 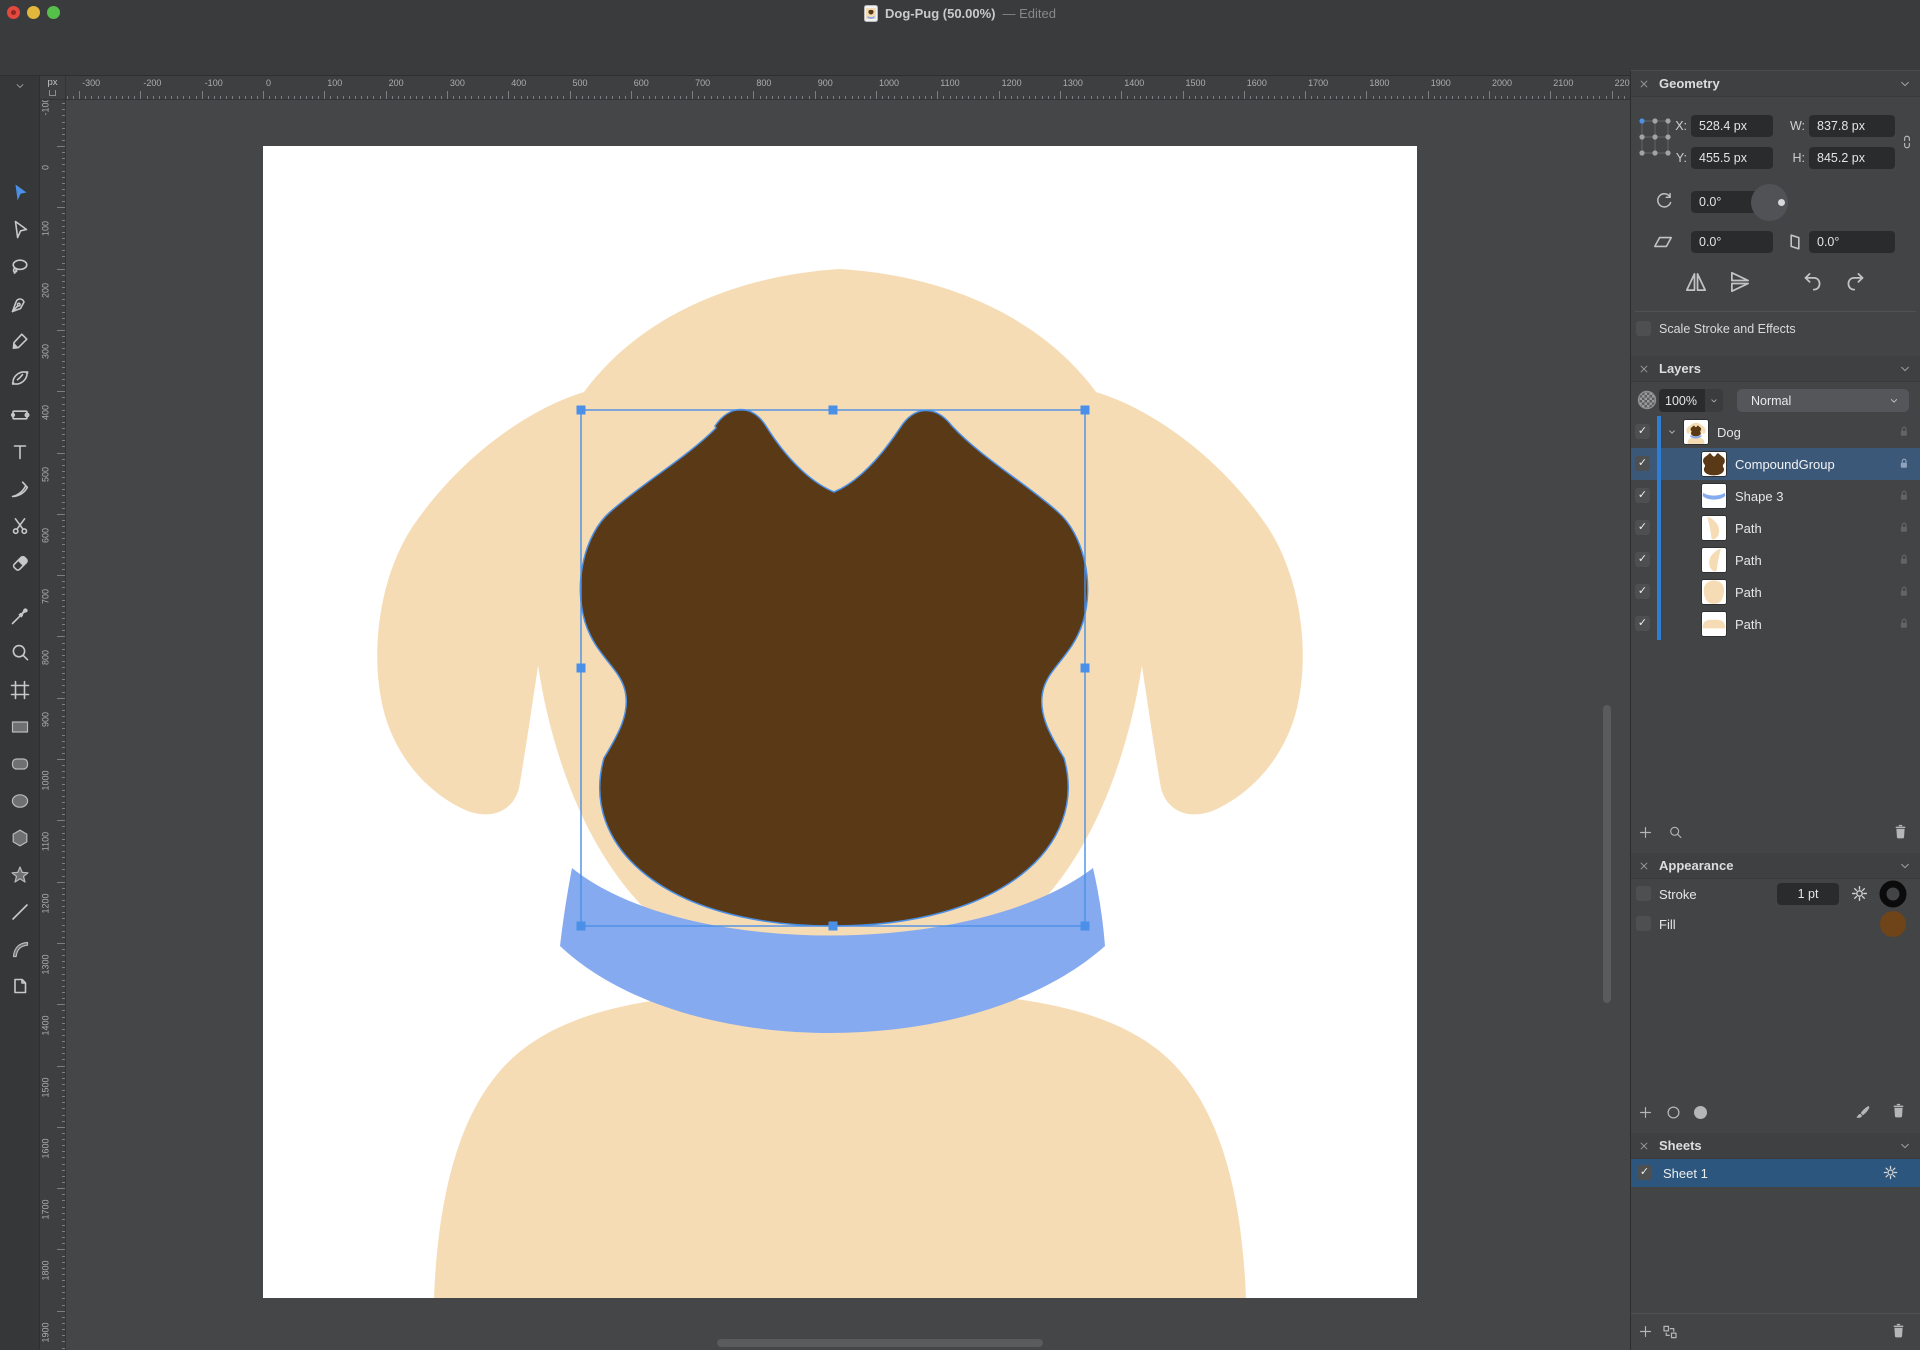 I want to click on move-tool, so click(x=20, y=193).